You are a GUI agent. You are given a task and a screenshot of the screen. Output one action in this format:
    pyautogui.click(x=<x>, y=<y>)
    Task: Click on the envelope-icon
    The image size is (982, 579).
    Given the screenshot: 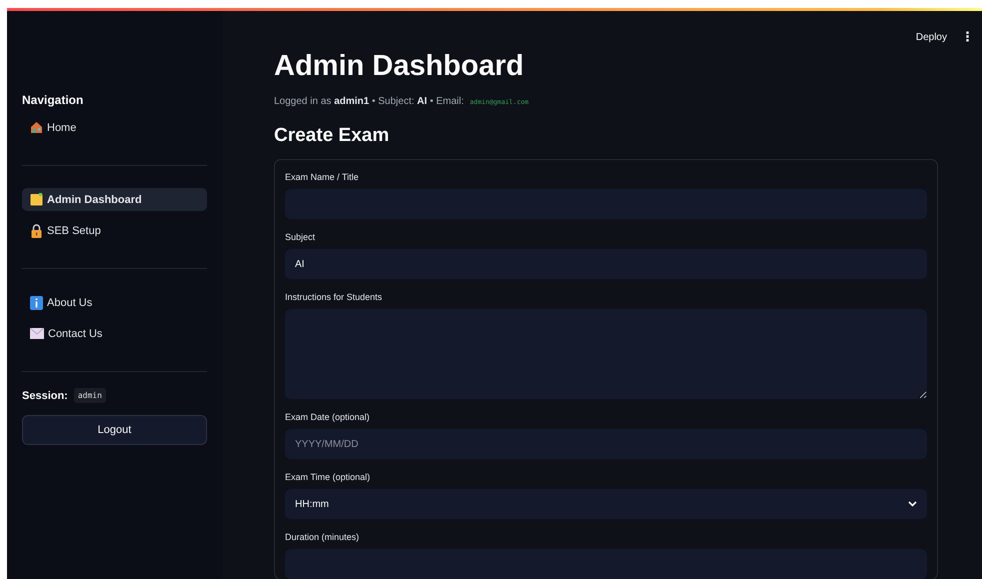 What is the action you would take?
    pyautogui.click(x=37, y=333)
    